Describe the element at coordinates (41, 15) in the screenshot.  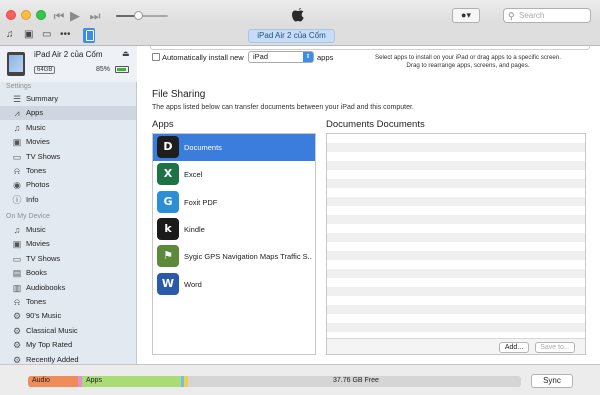
I see `maximize-window-button` at that location.